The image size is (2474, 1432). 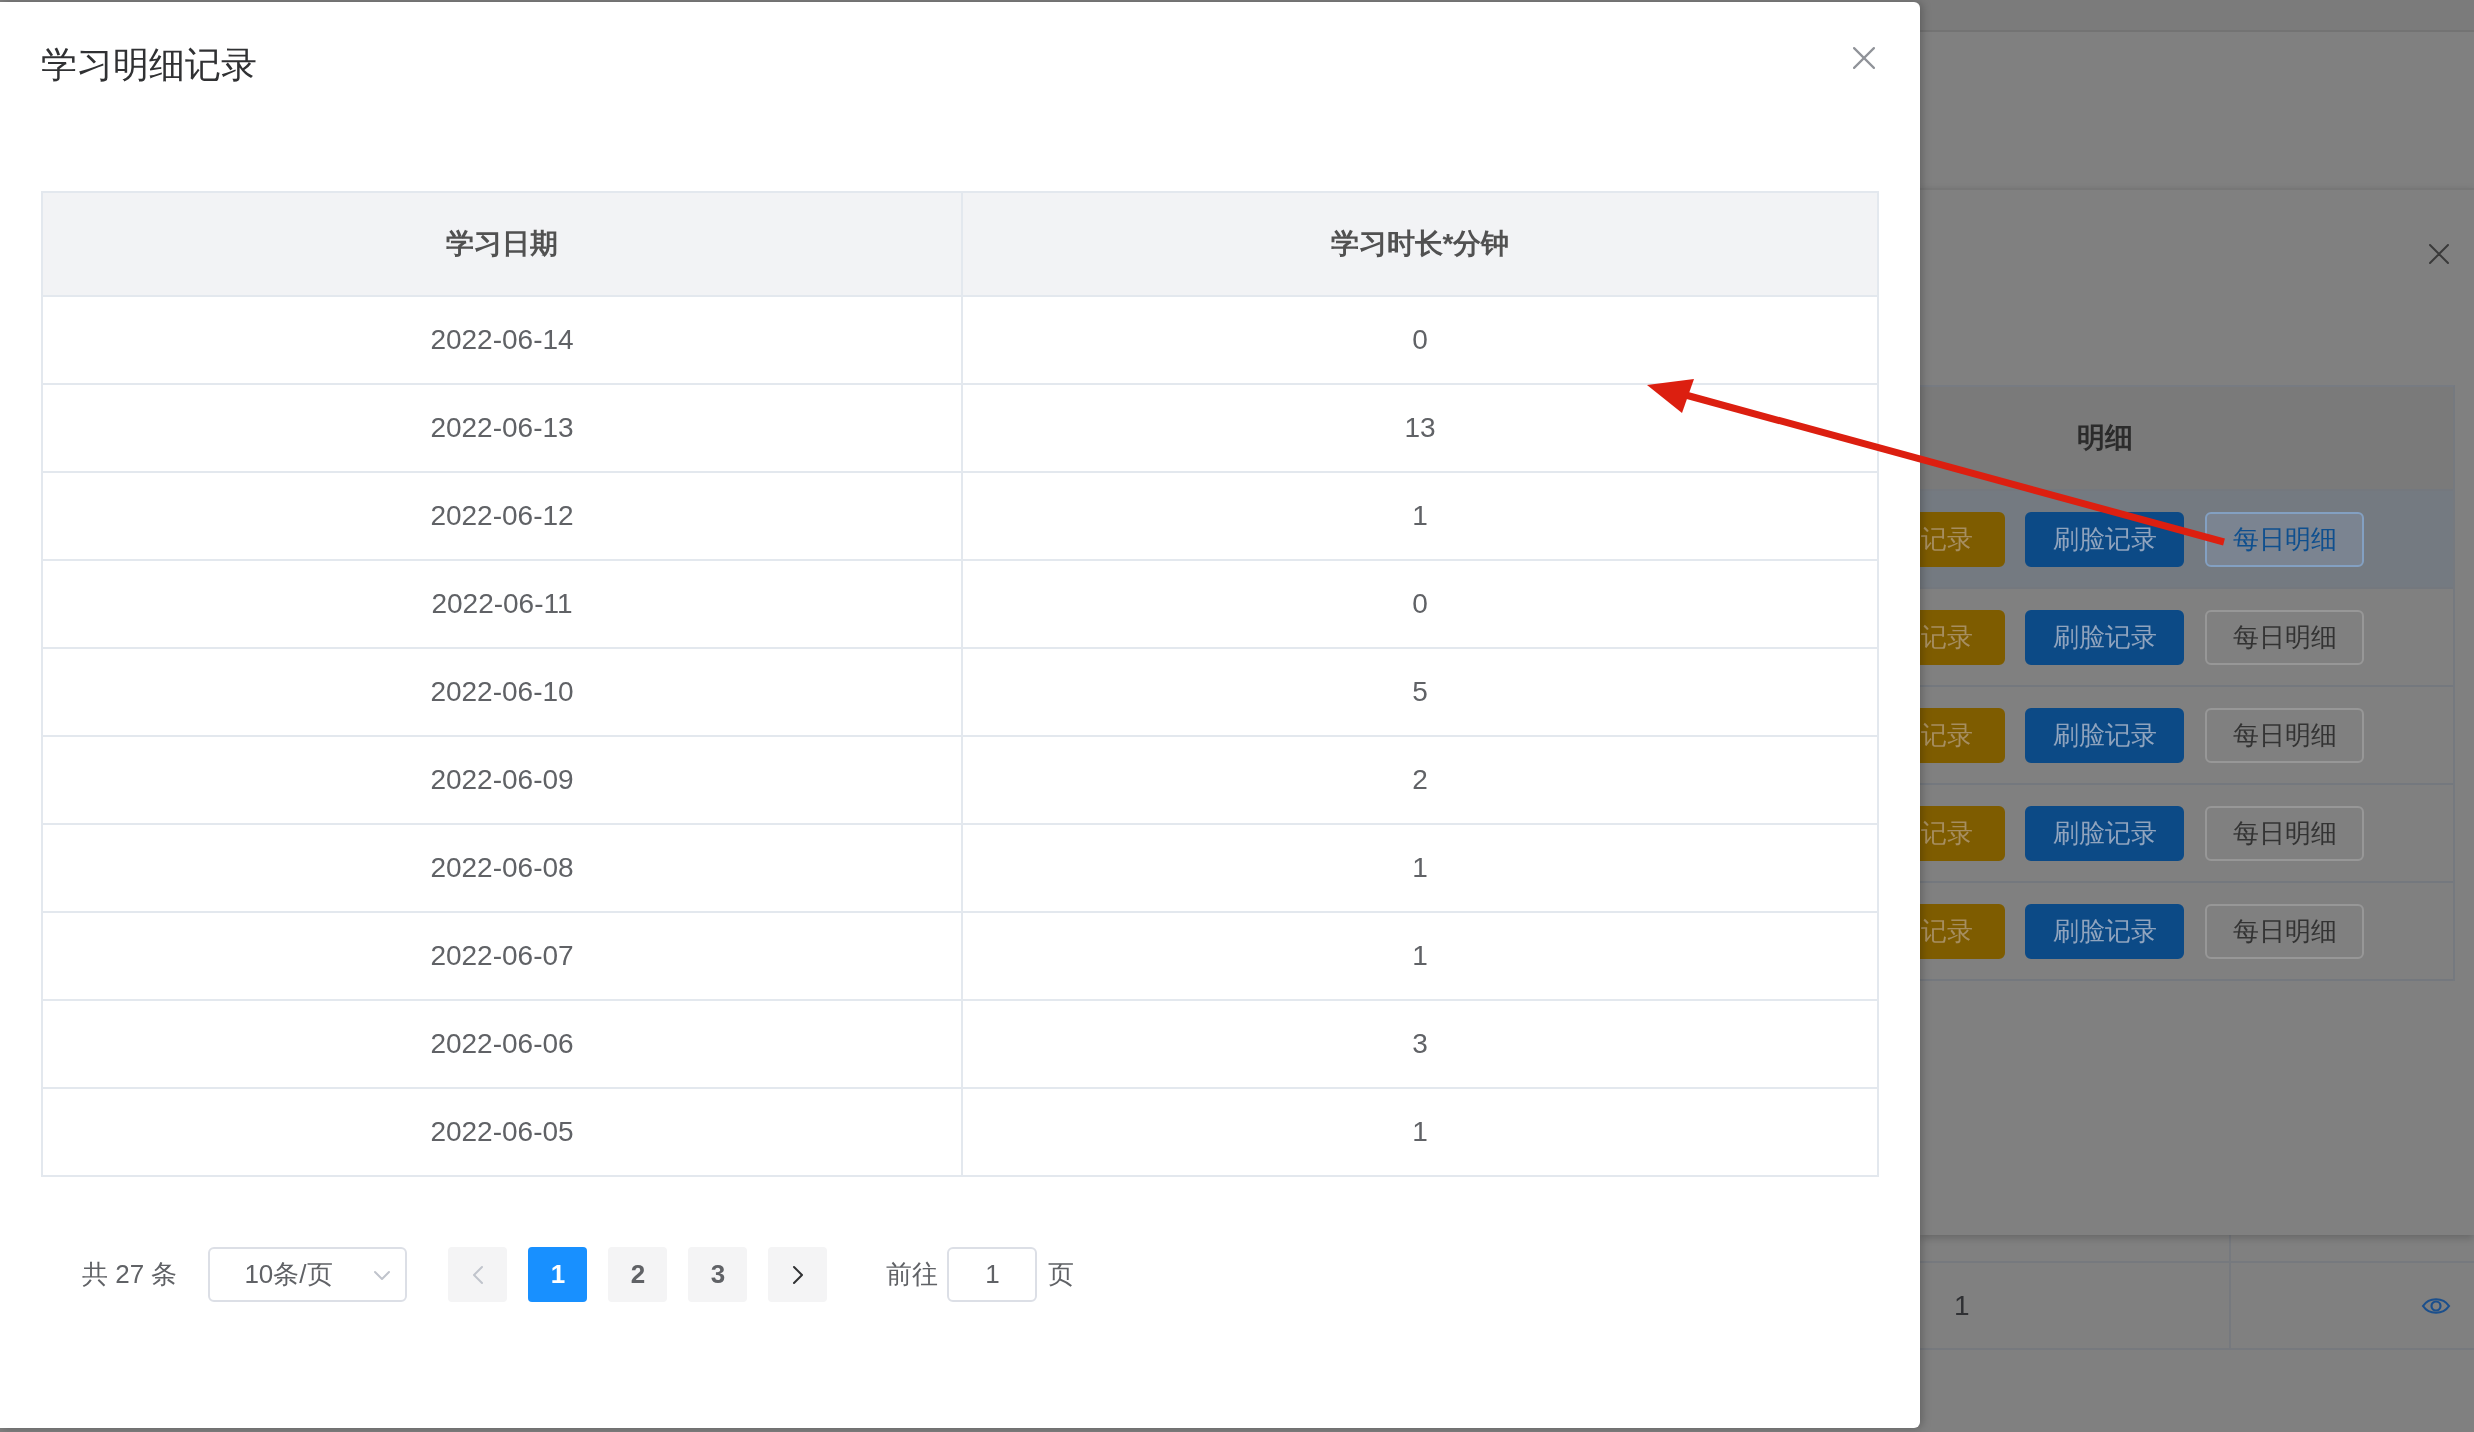 I want to click on table-cell: 2022-06-06, so click(x=503, y=1045).